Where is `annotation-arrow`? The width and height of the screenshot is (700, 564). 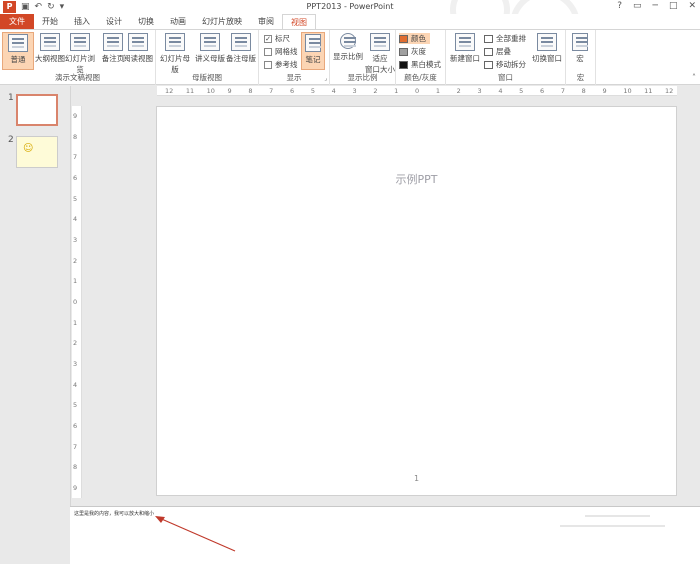 annotation-arrow is located at coordinates (410, 533).